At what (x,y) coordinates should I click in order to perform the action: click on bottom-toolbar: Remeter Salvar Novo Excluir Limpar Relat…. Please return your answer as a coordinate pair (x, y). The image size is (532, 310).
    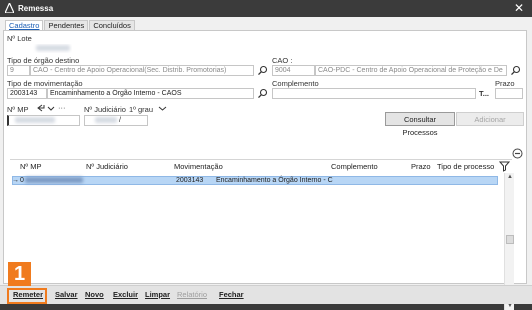
    Looking at the image, I should click on (266, 294).